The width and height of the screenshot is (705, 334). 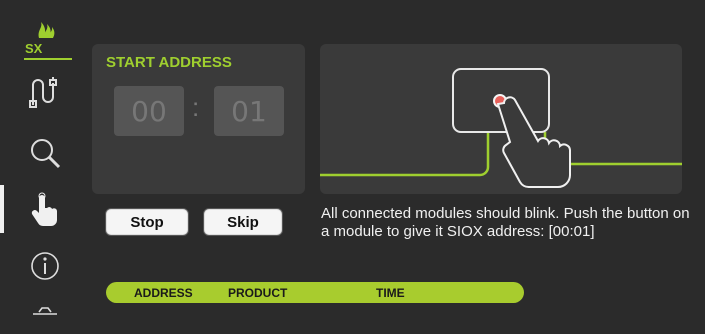 I want to click on column-header-product: PRODUCT, so click(x=257, y=293).